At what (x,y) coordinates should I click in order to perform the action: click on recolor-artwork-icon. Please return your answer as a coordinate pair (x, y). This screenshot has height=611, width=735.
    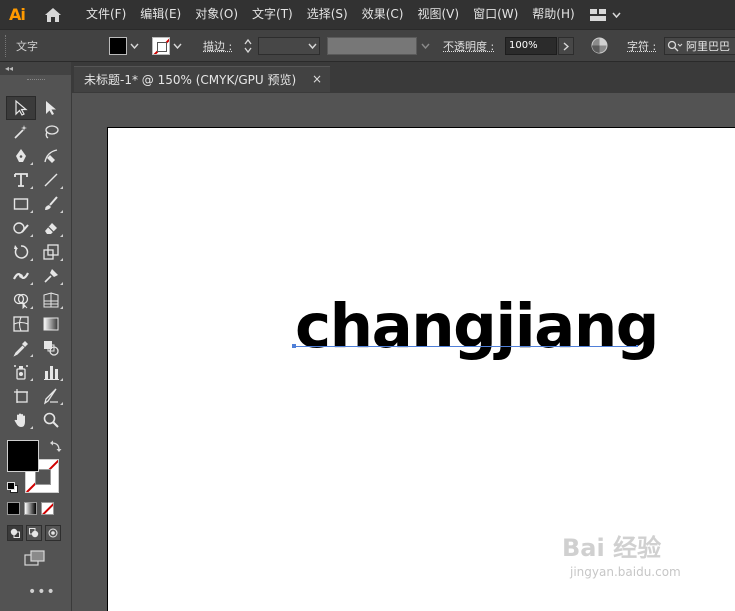
    Looking at the image, I should click on (599, 45).